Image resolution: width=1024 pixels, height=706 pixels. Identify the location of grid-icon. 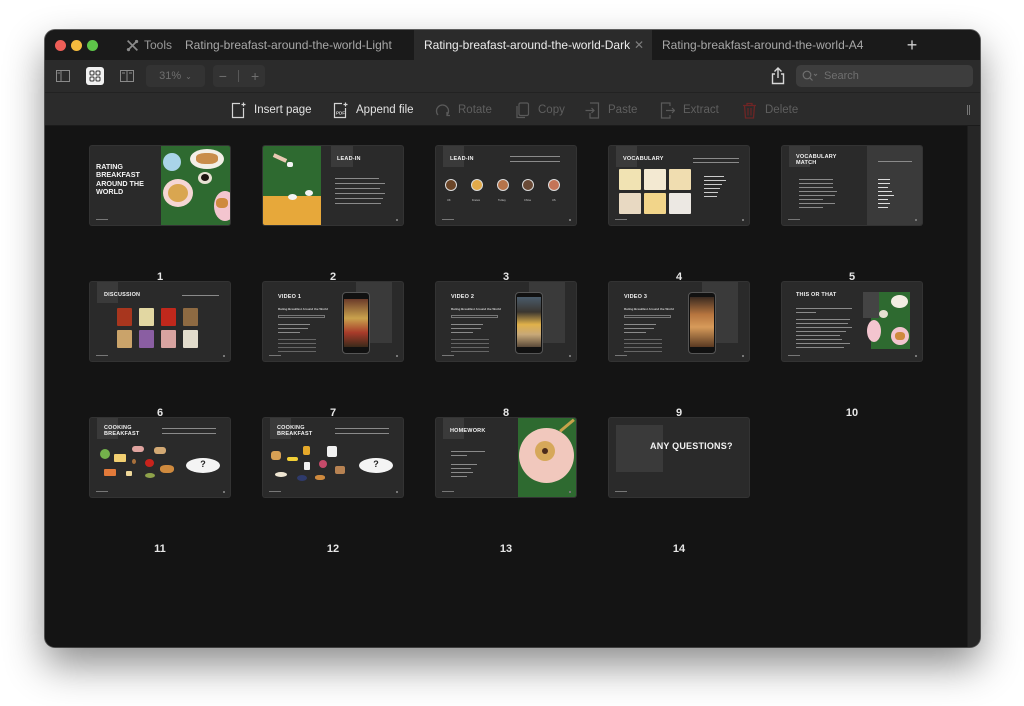
(95, 76).